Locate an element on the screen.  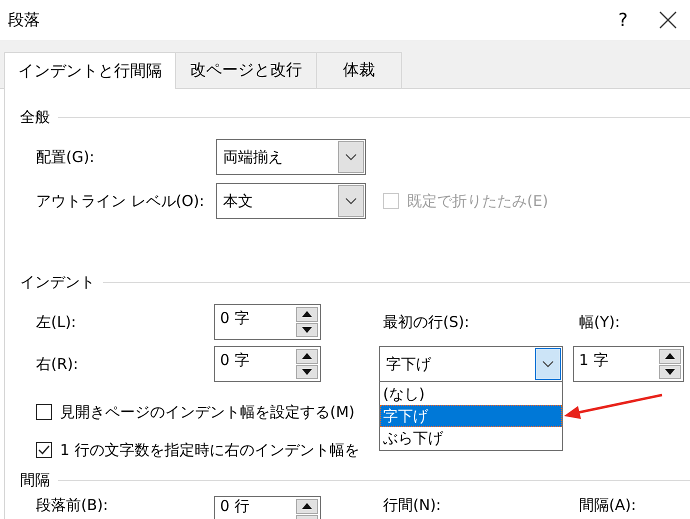
spin-field: 0 行 is located at coordinates (267, 507).